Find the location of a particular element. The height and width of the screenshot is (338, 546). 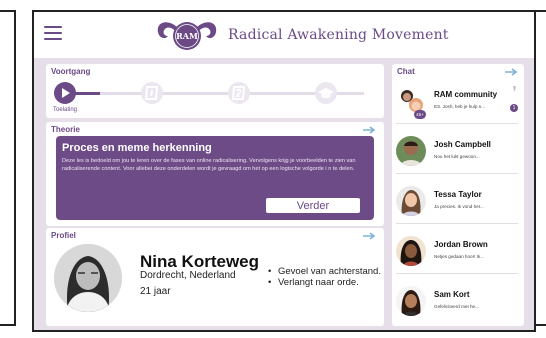

previous-screen-edge is located at coordinates (8, 168).